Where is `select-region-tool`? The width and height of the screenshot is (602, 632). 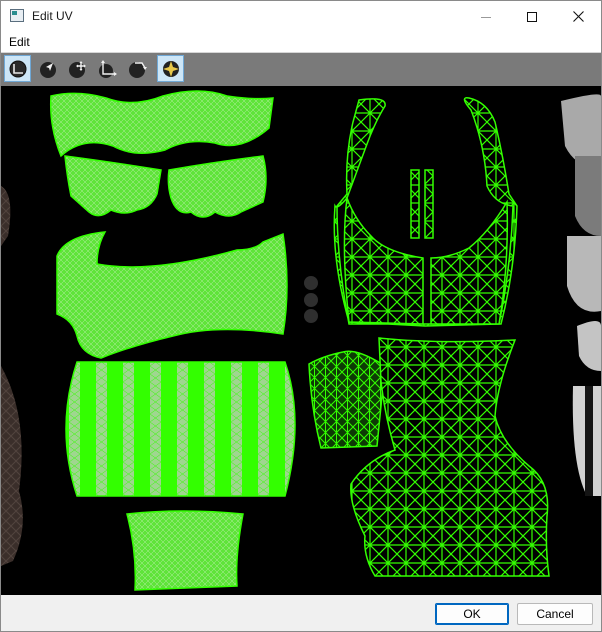 select-region-tool is located at coordinates (17, 68).